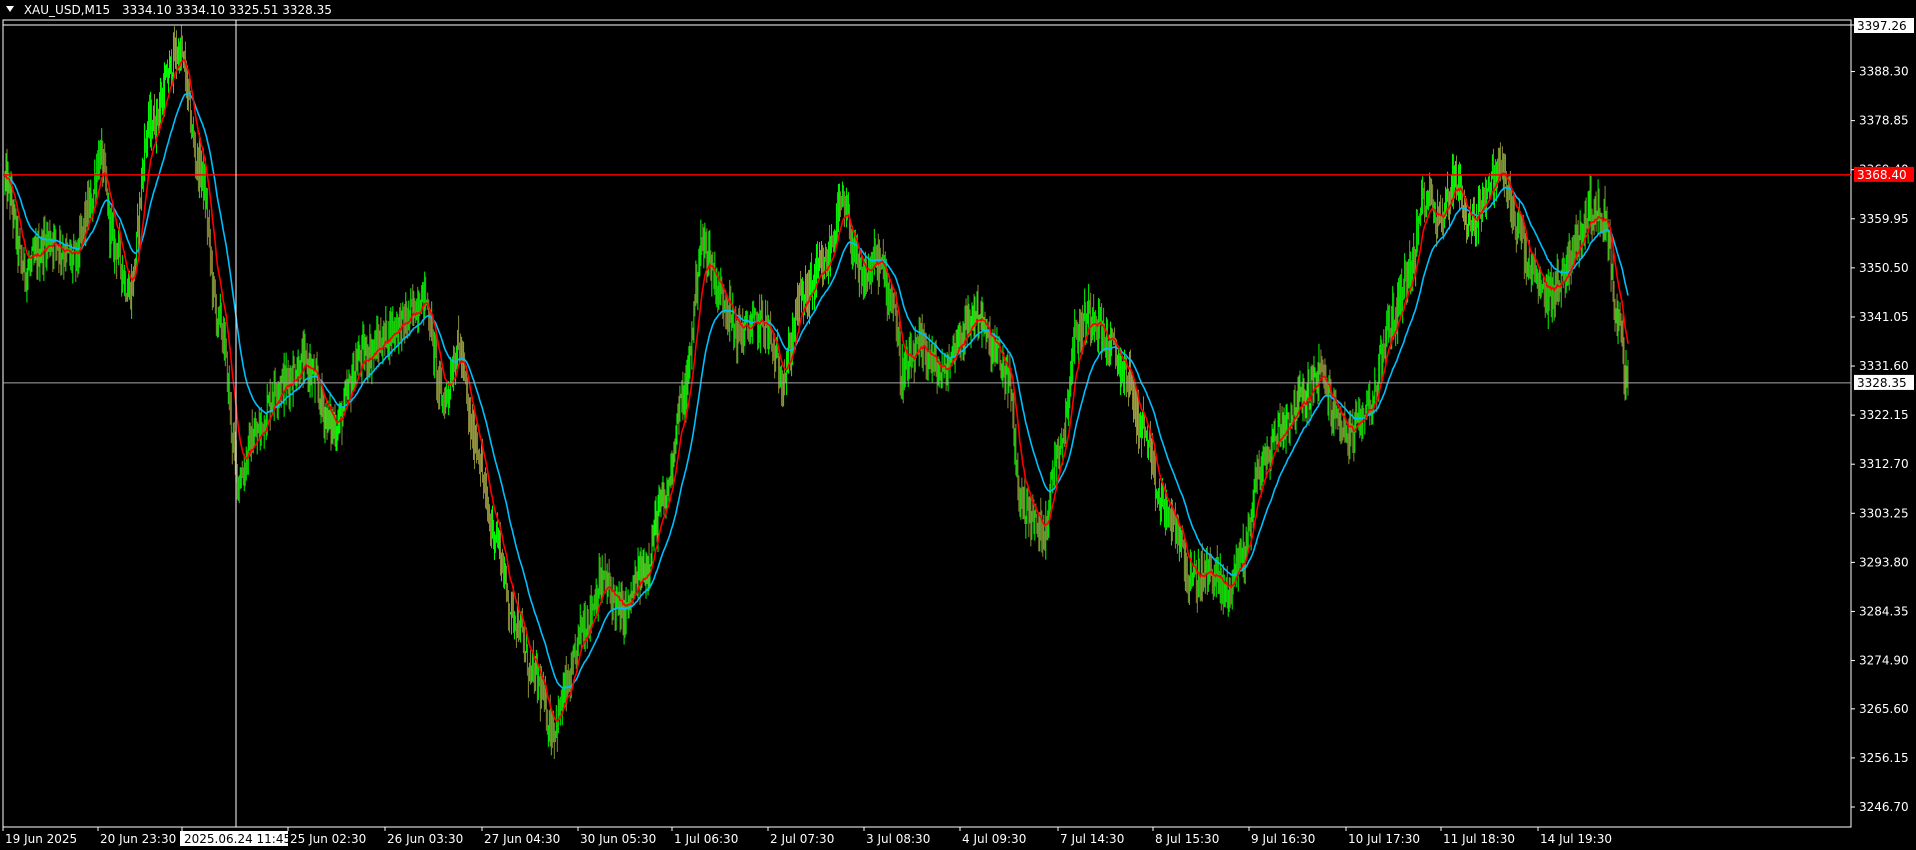  What do you see at coordinates (1884, 709) in the screenshot?
I see `y-axis-tick-label: 3265.60` at bounding box center [1884, 709].